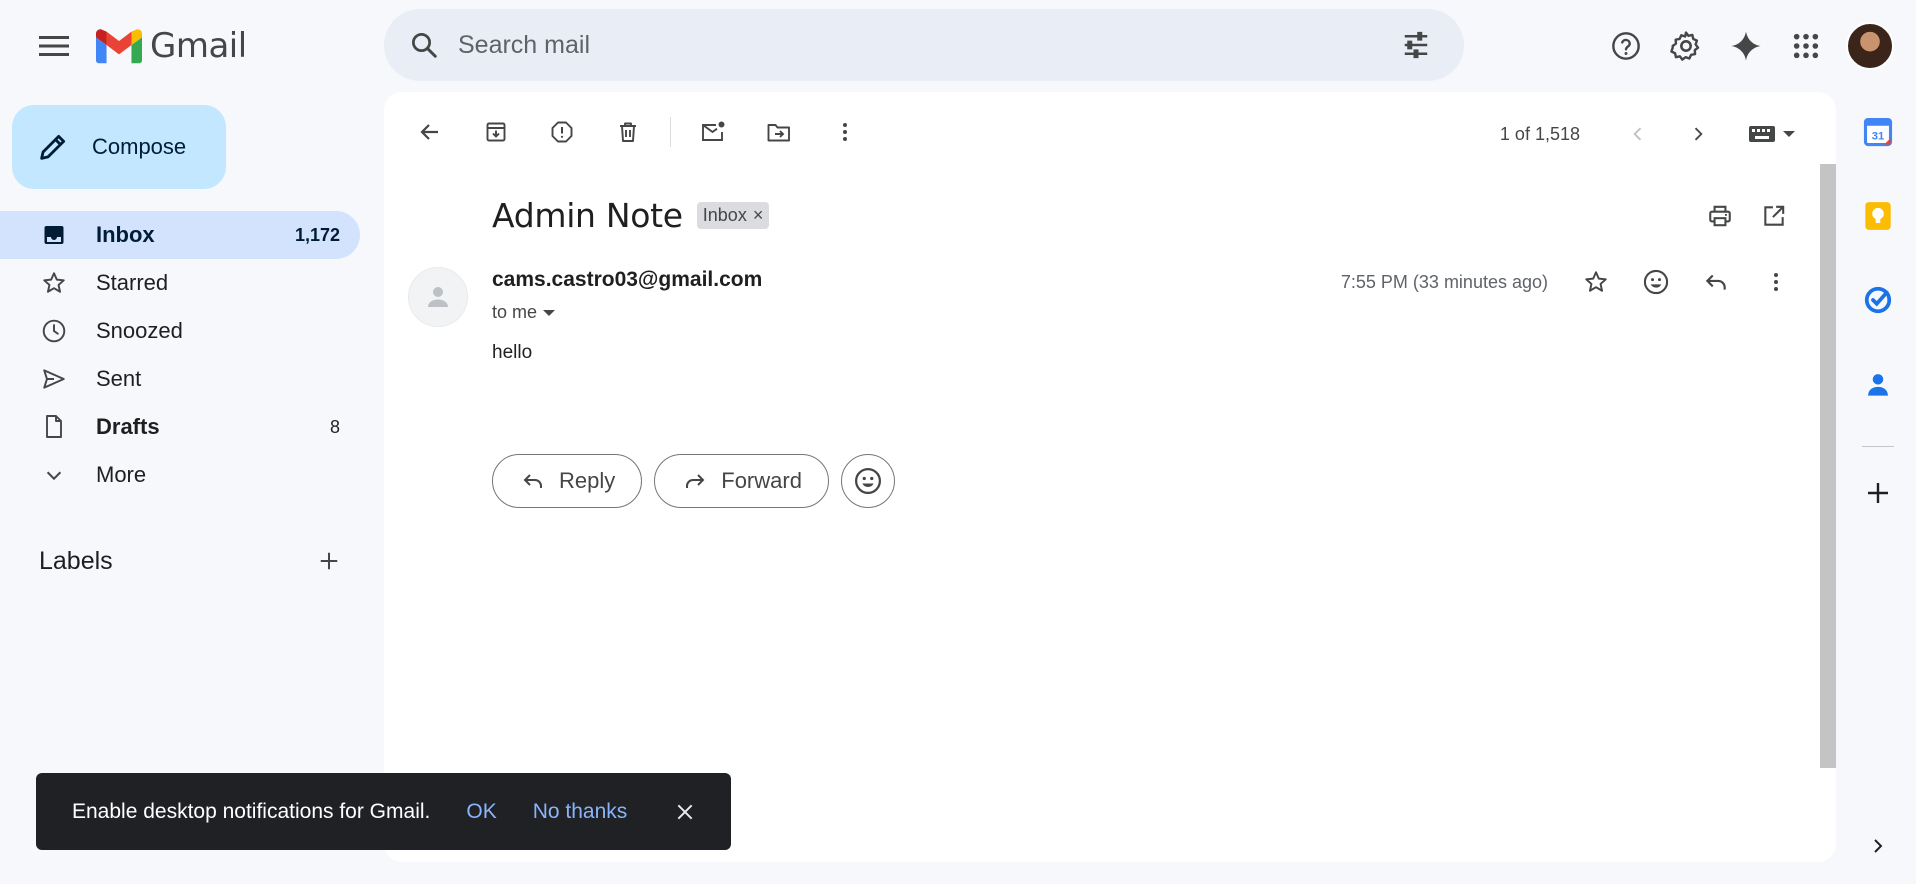 The width and height of the screenshot is (1916, 884). I want to click on label-chip: Inbox ×, so click(733, 215).